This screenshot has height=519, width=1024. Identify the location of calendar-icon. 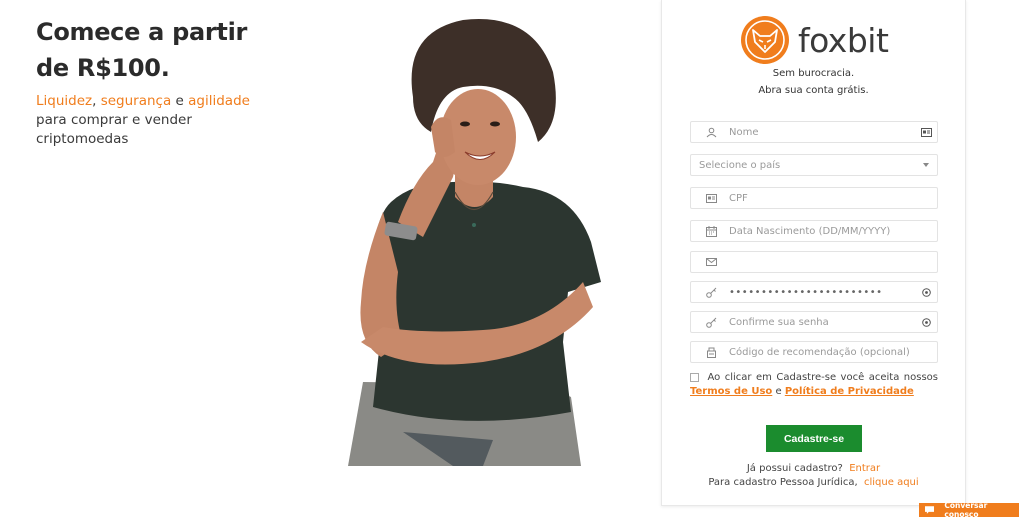
(711, 231).